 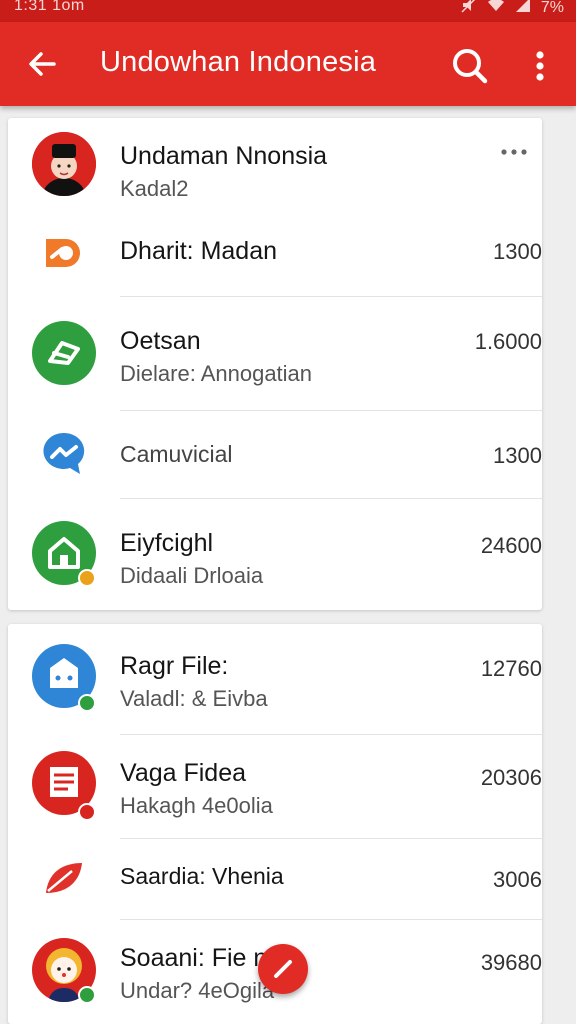 I want to click on share-app-icon, so click(x=64, y=353).